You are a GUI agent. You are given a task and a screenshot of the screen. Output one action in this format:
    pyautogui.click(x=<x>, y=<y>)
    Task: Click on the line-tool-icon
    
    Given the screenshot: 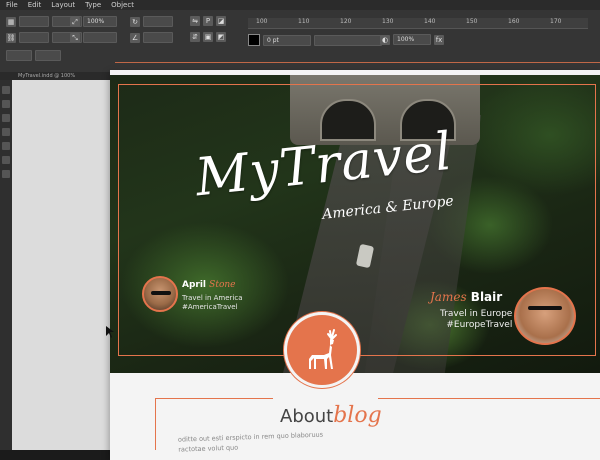 What is the action you would take?
    pyautogui.click(x=6, y=160)
    